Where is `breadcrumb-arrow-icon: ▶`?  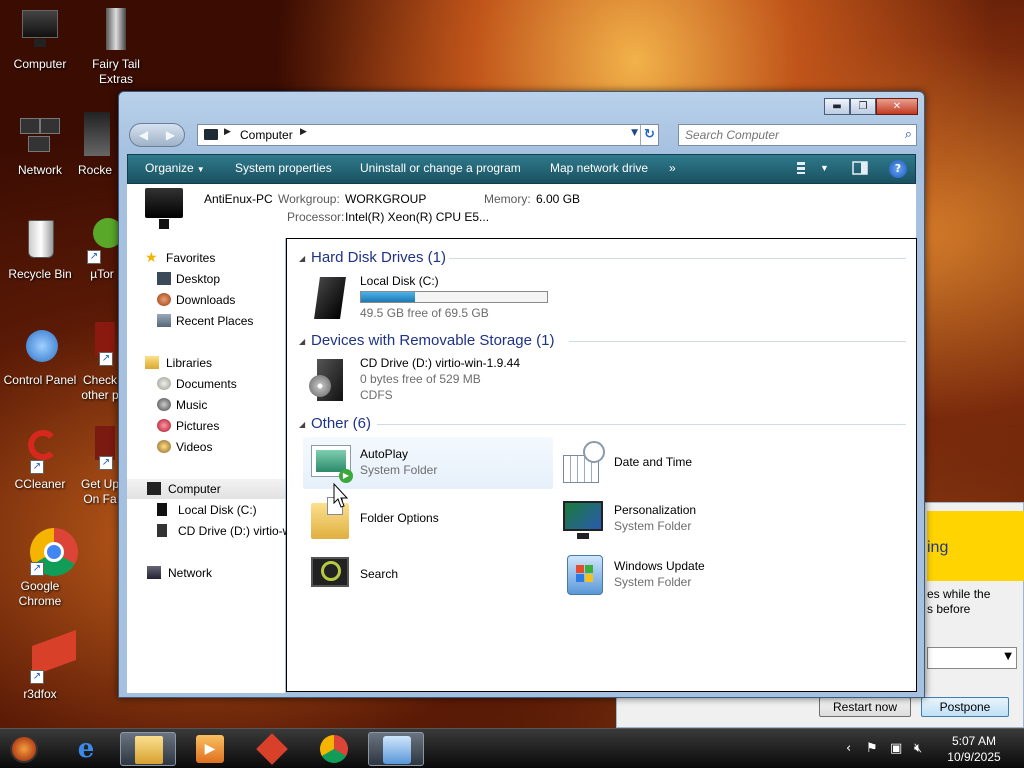
breadcrumb-arrow-icon: ▶ is located at coordinates (303, 132).